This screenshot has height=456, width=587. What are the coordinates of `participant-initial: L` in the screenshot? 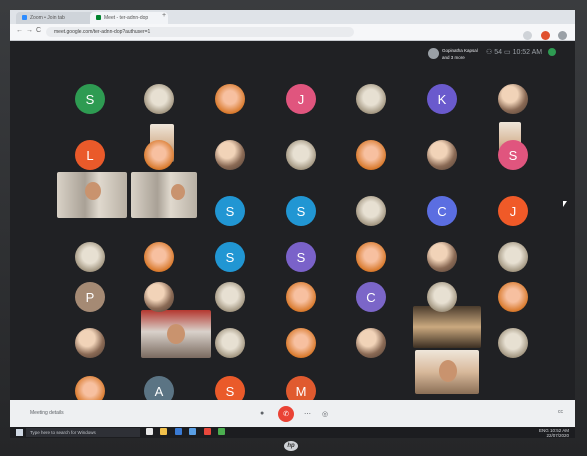 It's located at (90, 155).